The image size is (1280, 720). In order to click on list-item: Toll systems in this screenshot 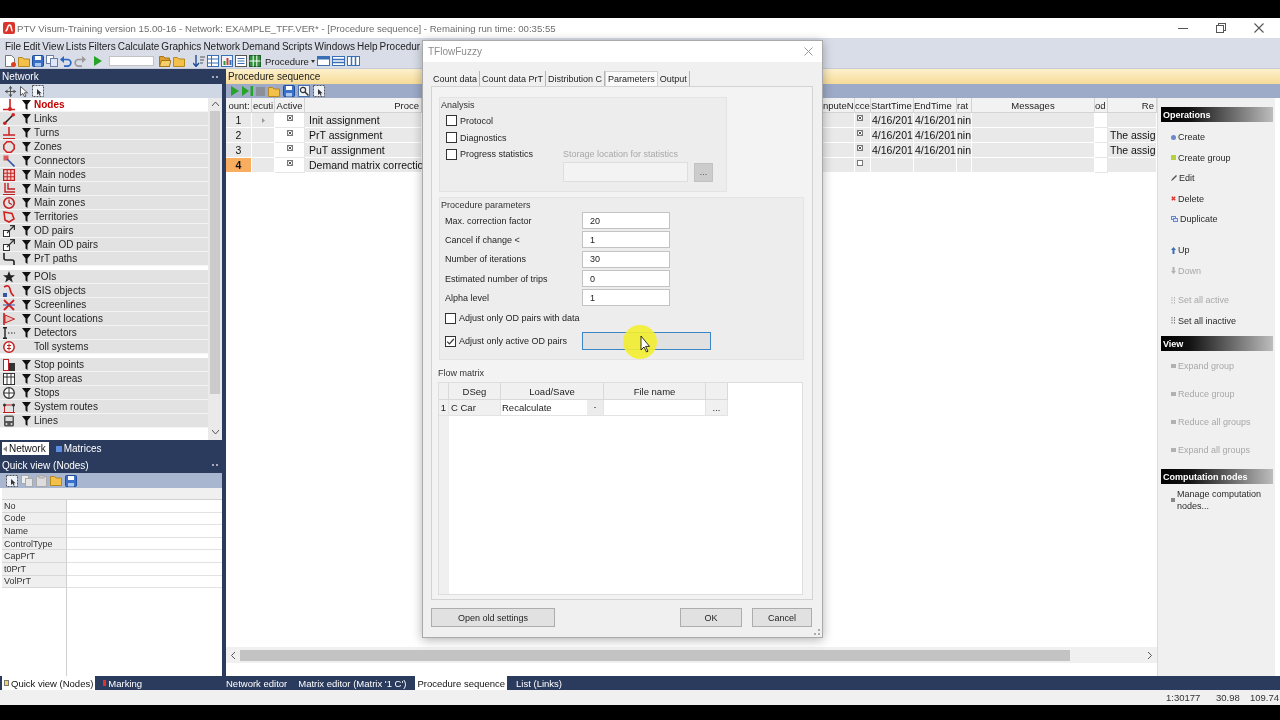, I will do `click(104, 347)`.